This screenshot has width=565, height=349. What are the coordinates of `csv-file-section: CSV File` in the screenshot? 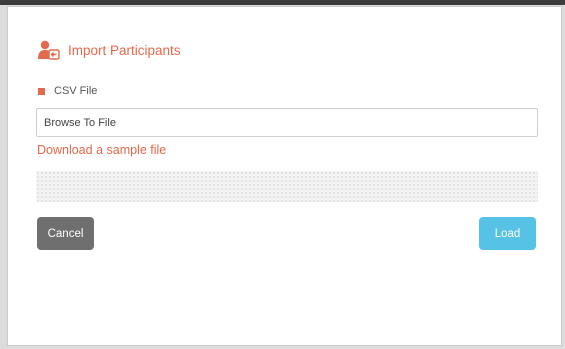 It's located at (67, 91).